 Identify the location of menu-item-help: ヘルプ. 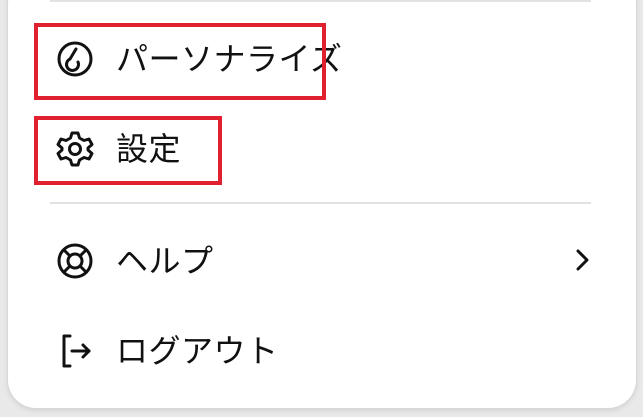
(324, 261).